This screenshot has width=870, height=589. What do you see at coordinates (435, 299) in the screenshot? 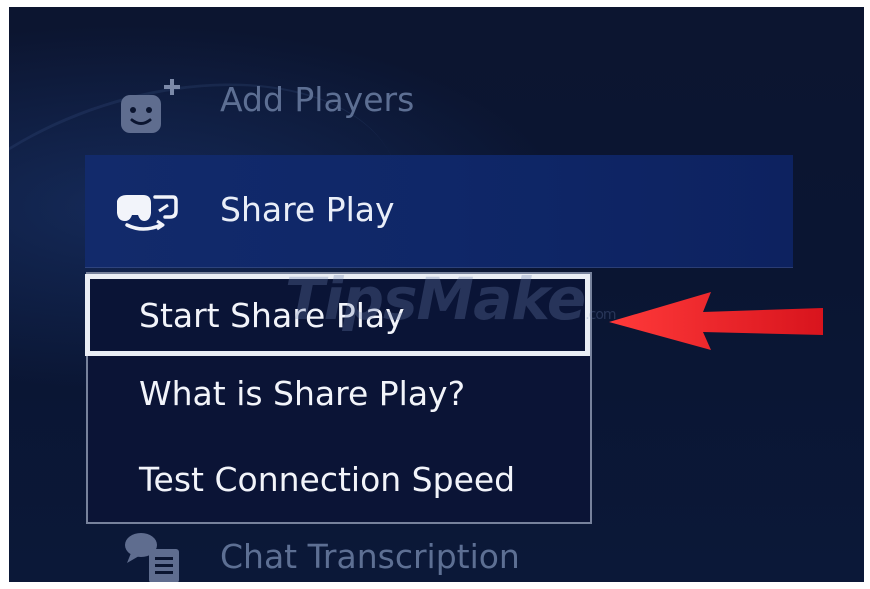
I see `watermark-text: TipsMake` at bounding box center [435, 299].